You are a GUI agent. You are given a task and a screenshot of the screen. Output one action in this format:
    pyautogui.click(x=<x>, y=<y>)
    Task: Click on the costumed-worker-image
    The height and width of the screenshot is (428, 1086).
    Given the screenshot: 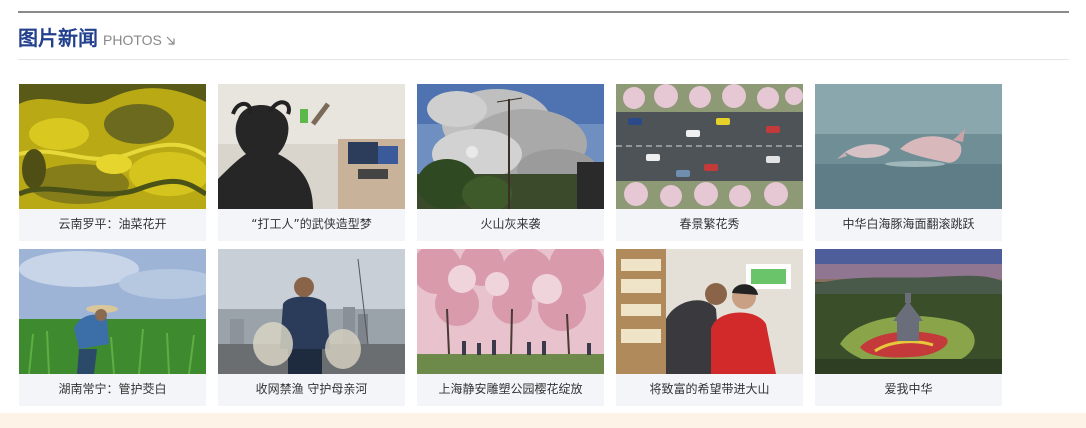 What is the action you would take?
    pyautogui.click(x=311, y=146)
    